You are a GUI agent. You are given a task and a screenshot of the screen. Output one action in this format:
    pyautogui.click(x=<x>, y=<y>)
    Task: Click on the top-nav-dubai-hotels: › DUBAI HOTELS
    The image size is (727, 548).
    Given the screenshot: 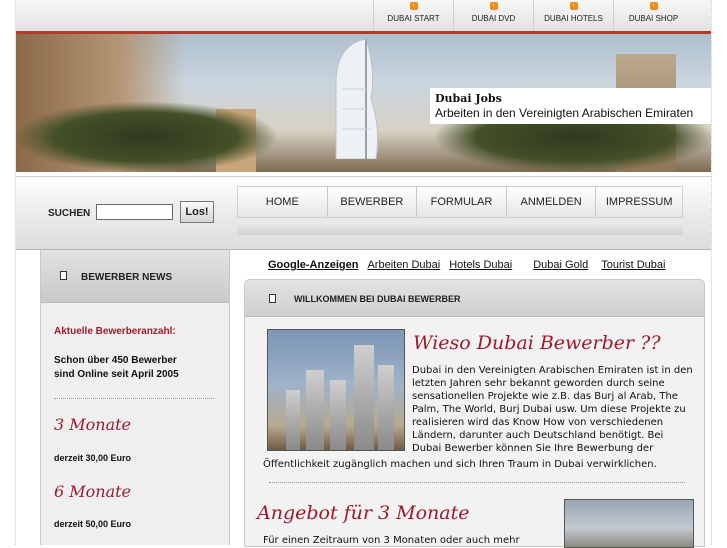 What is the action you would take?
    pyautogui.click(x=573, y=15)
    